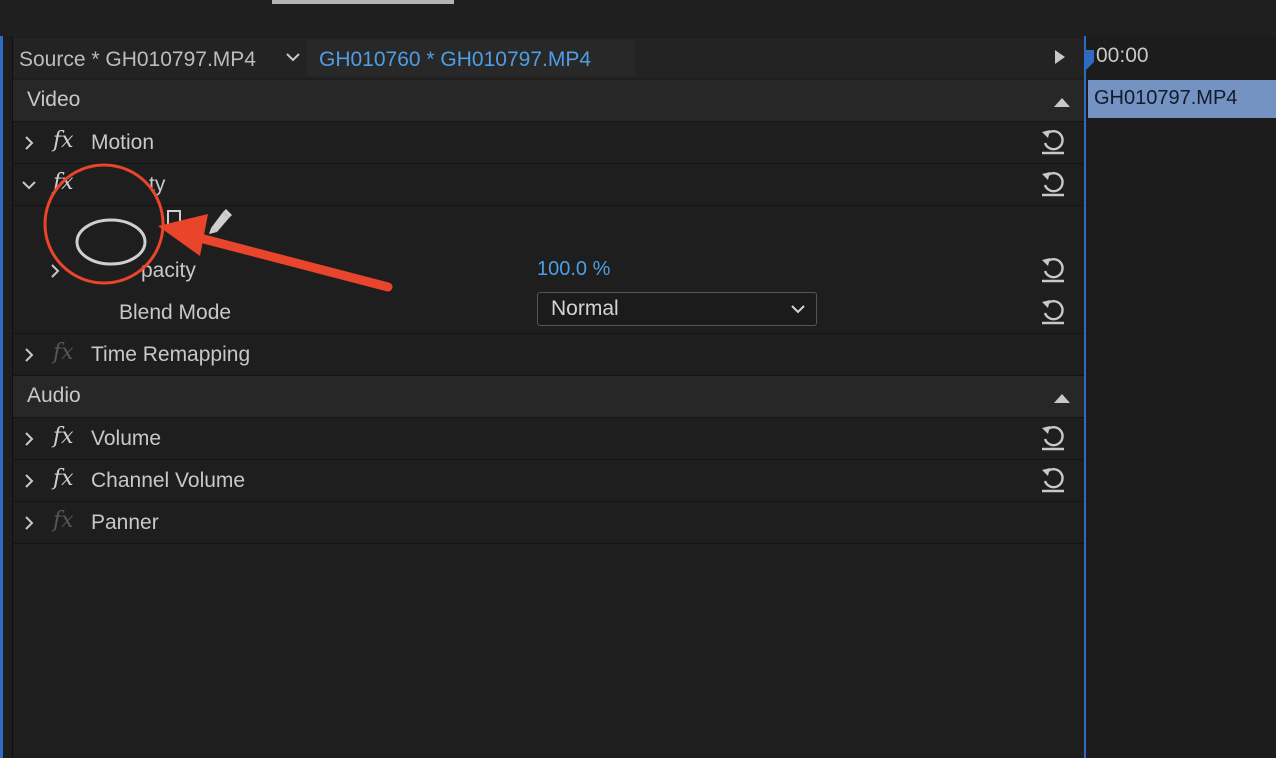 The width and height of the screenshot is (1276, 758). I want to click on video-section-header: Video, so click(549, 101).